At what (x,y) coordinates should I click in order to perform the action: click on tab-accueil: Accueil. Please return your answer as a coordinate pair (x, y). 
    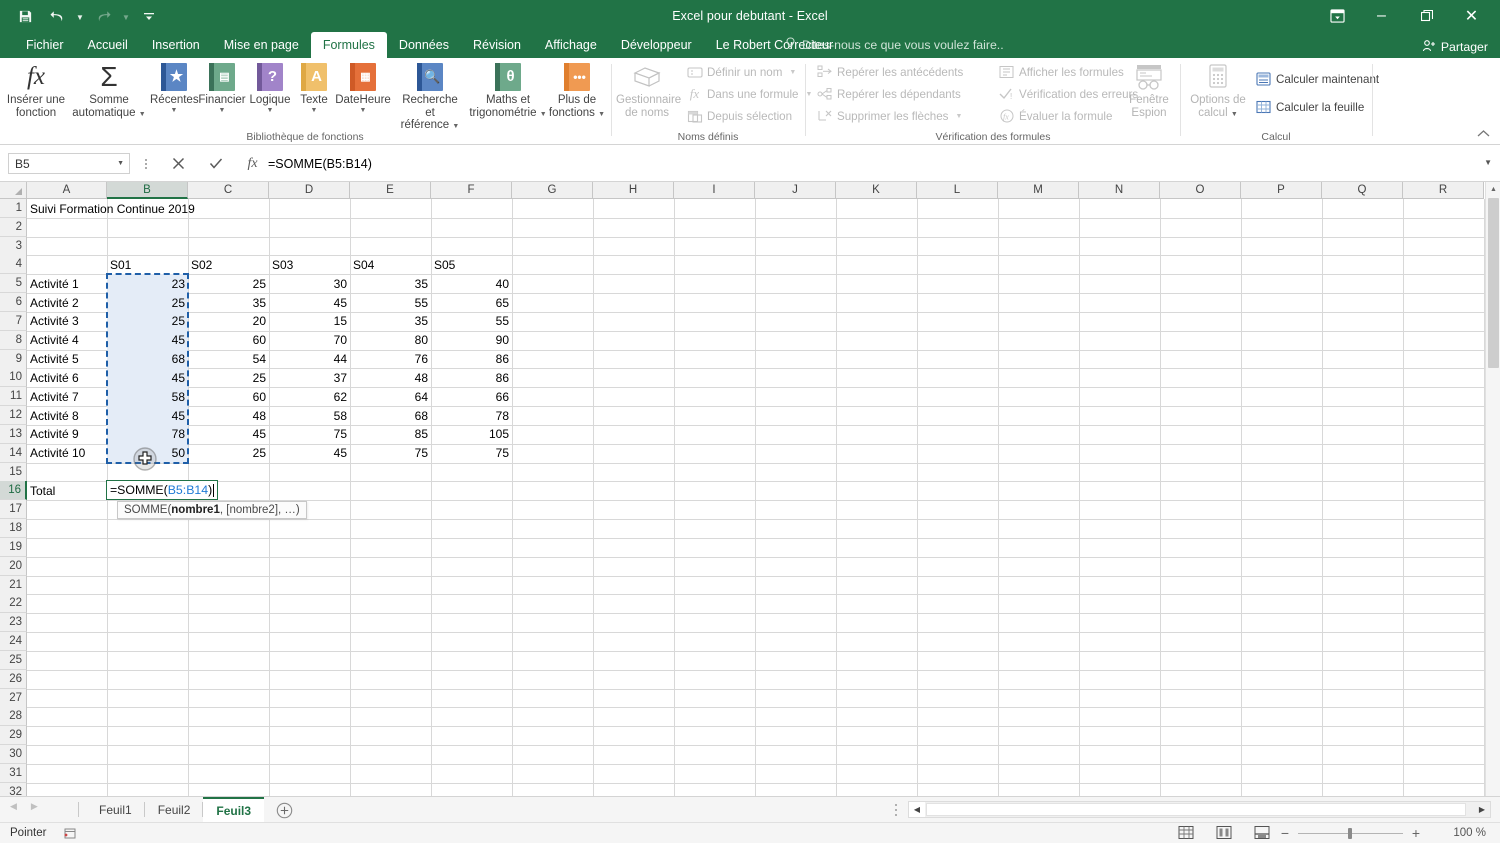
    Looking at the image, I should click on (108, 45).